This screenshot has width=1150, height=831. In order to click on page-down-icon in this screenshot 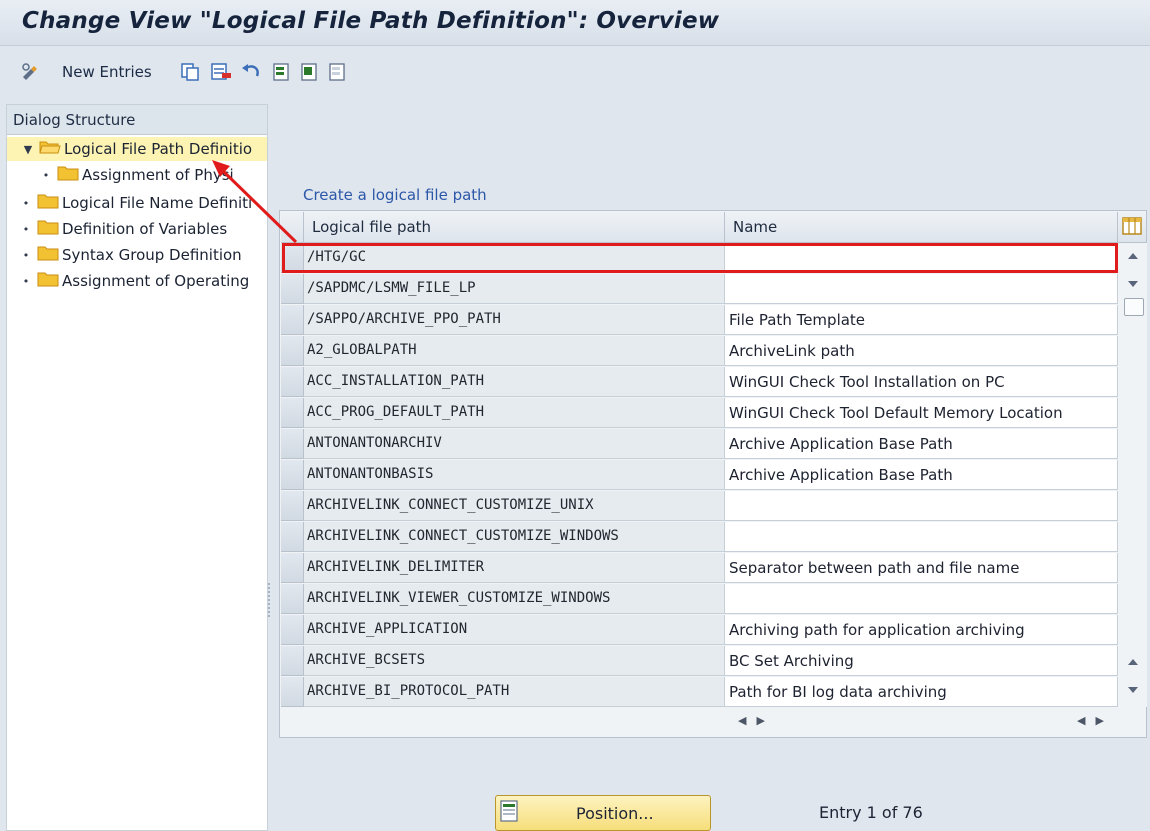, I will do `click(1133, 690)`.